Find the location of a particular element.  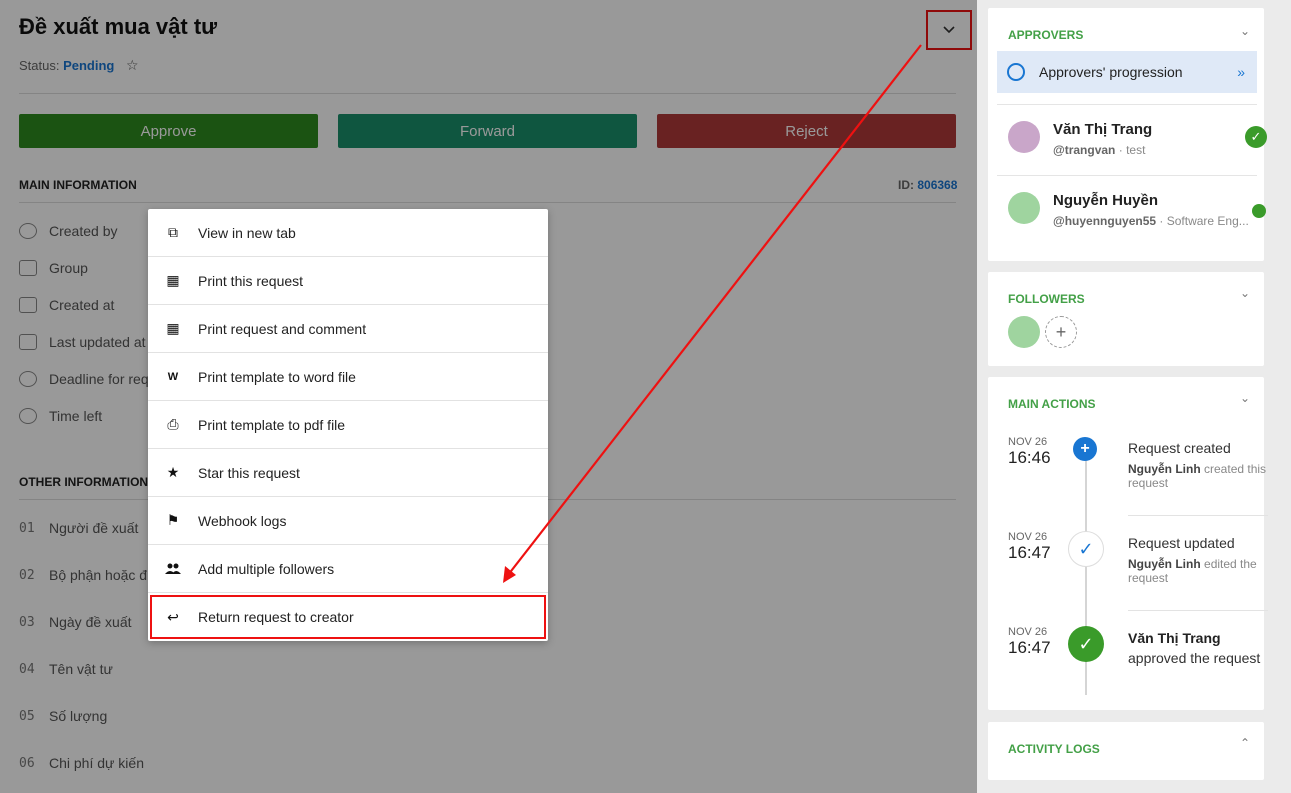

reply-icon: ↩ is located at coordinates (173, 616).